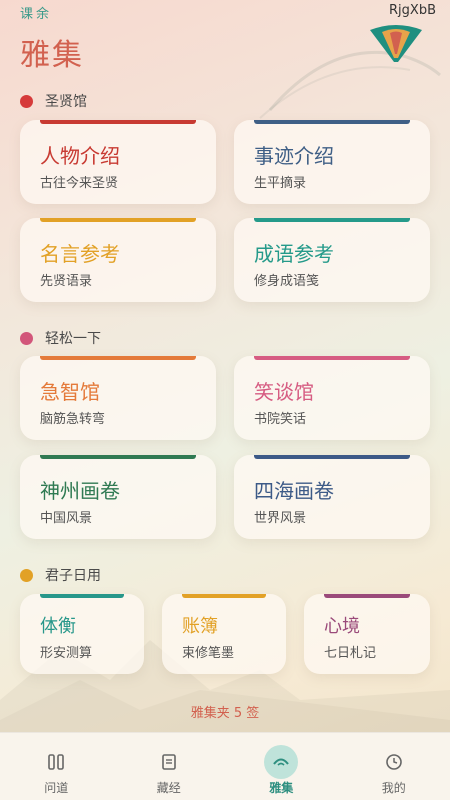 This screenshot has height=800, width=450. Describe the element at coordinates (82, 634) in the screenshot. I see `card-body-measure: 体衡 形安测算` at that location.